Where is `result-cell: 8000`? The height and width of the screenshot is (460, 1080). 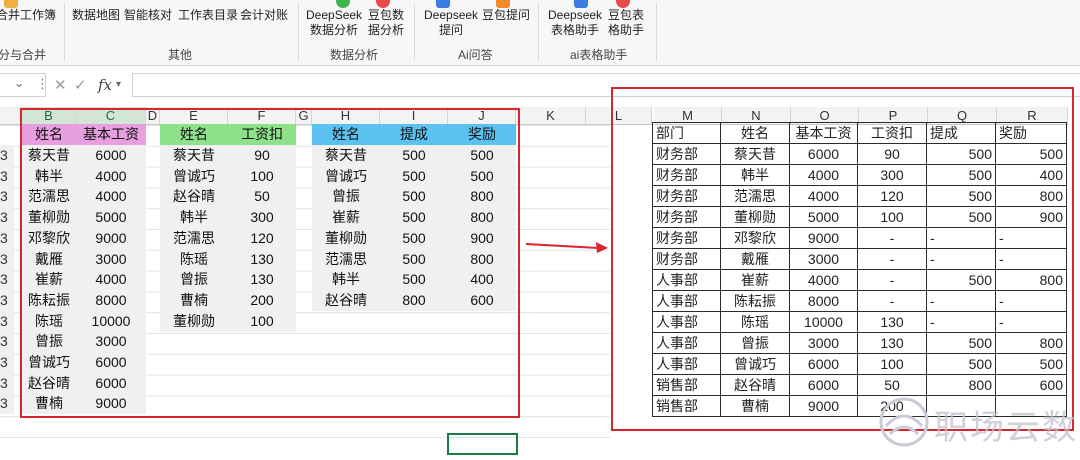
result-cell: 8000 is located at coordinates (823, 301).